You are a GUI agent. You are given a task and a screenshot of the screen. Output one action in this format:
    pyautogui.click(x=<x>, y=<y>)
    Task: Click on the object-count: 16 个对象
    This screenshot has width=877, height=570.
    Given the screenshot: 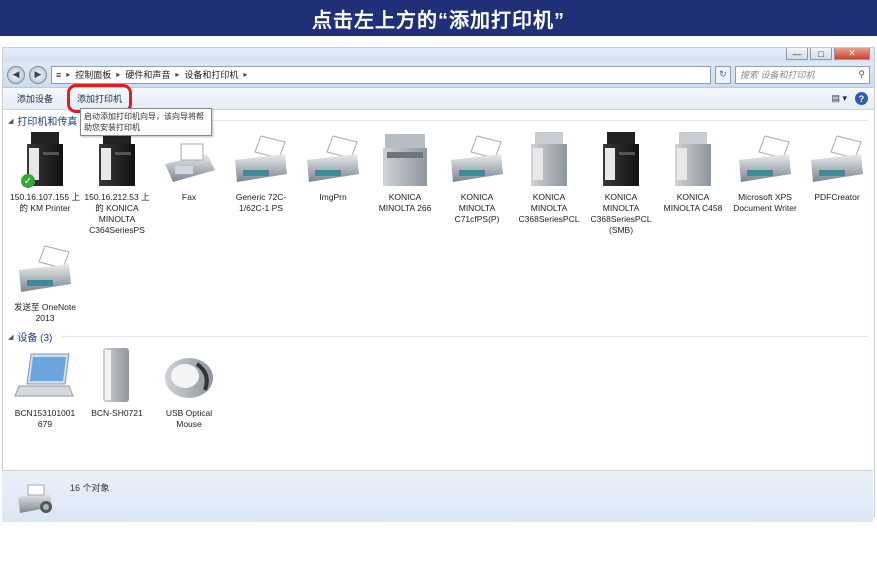 What is the action you would take?
    pyautogui.click(x=90, y=488)
    